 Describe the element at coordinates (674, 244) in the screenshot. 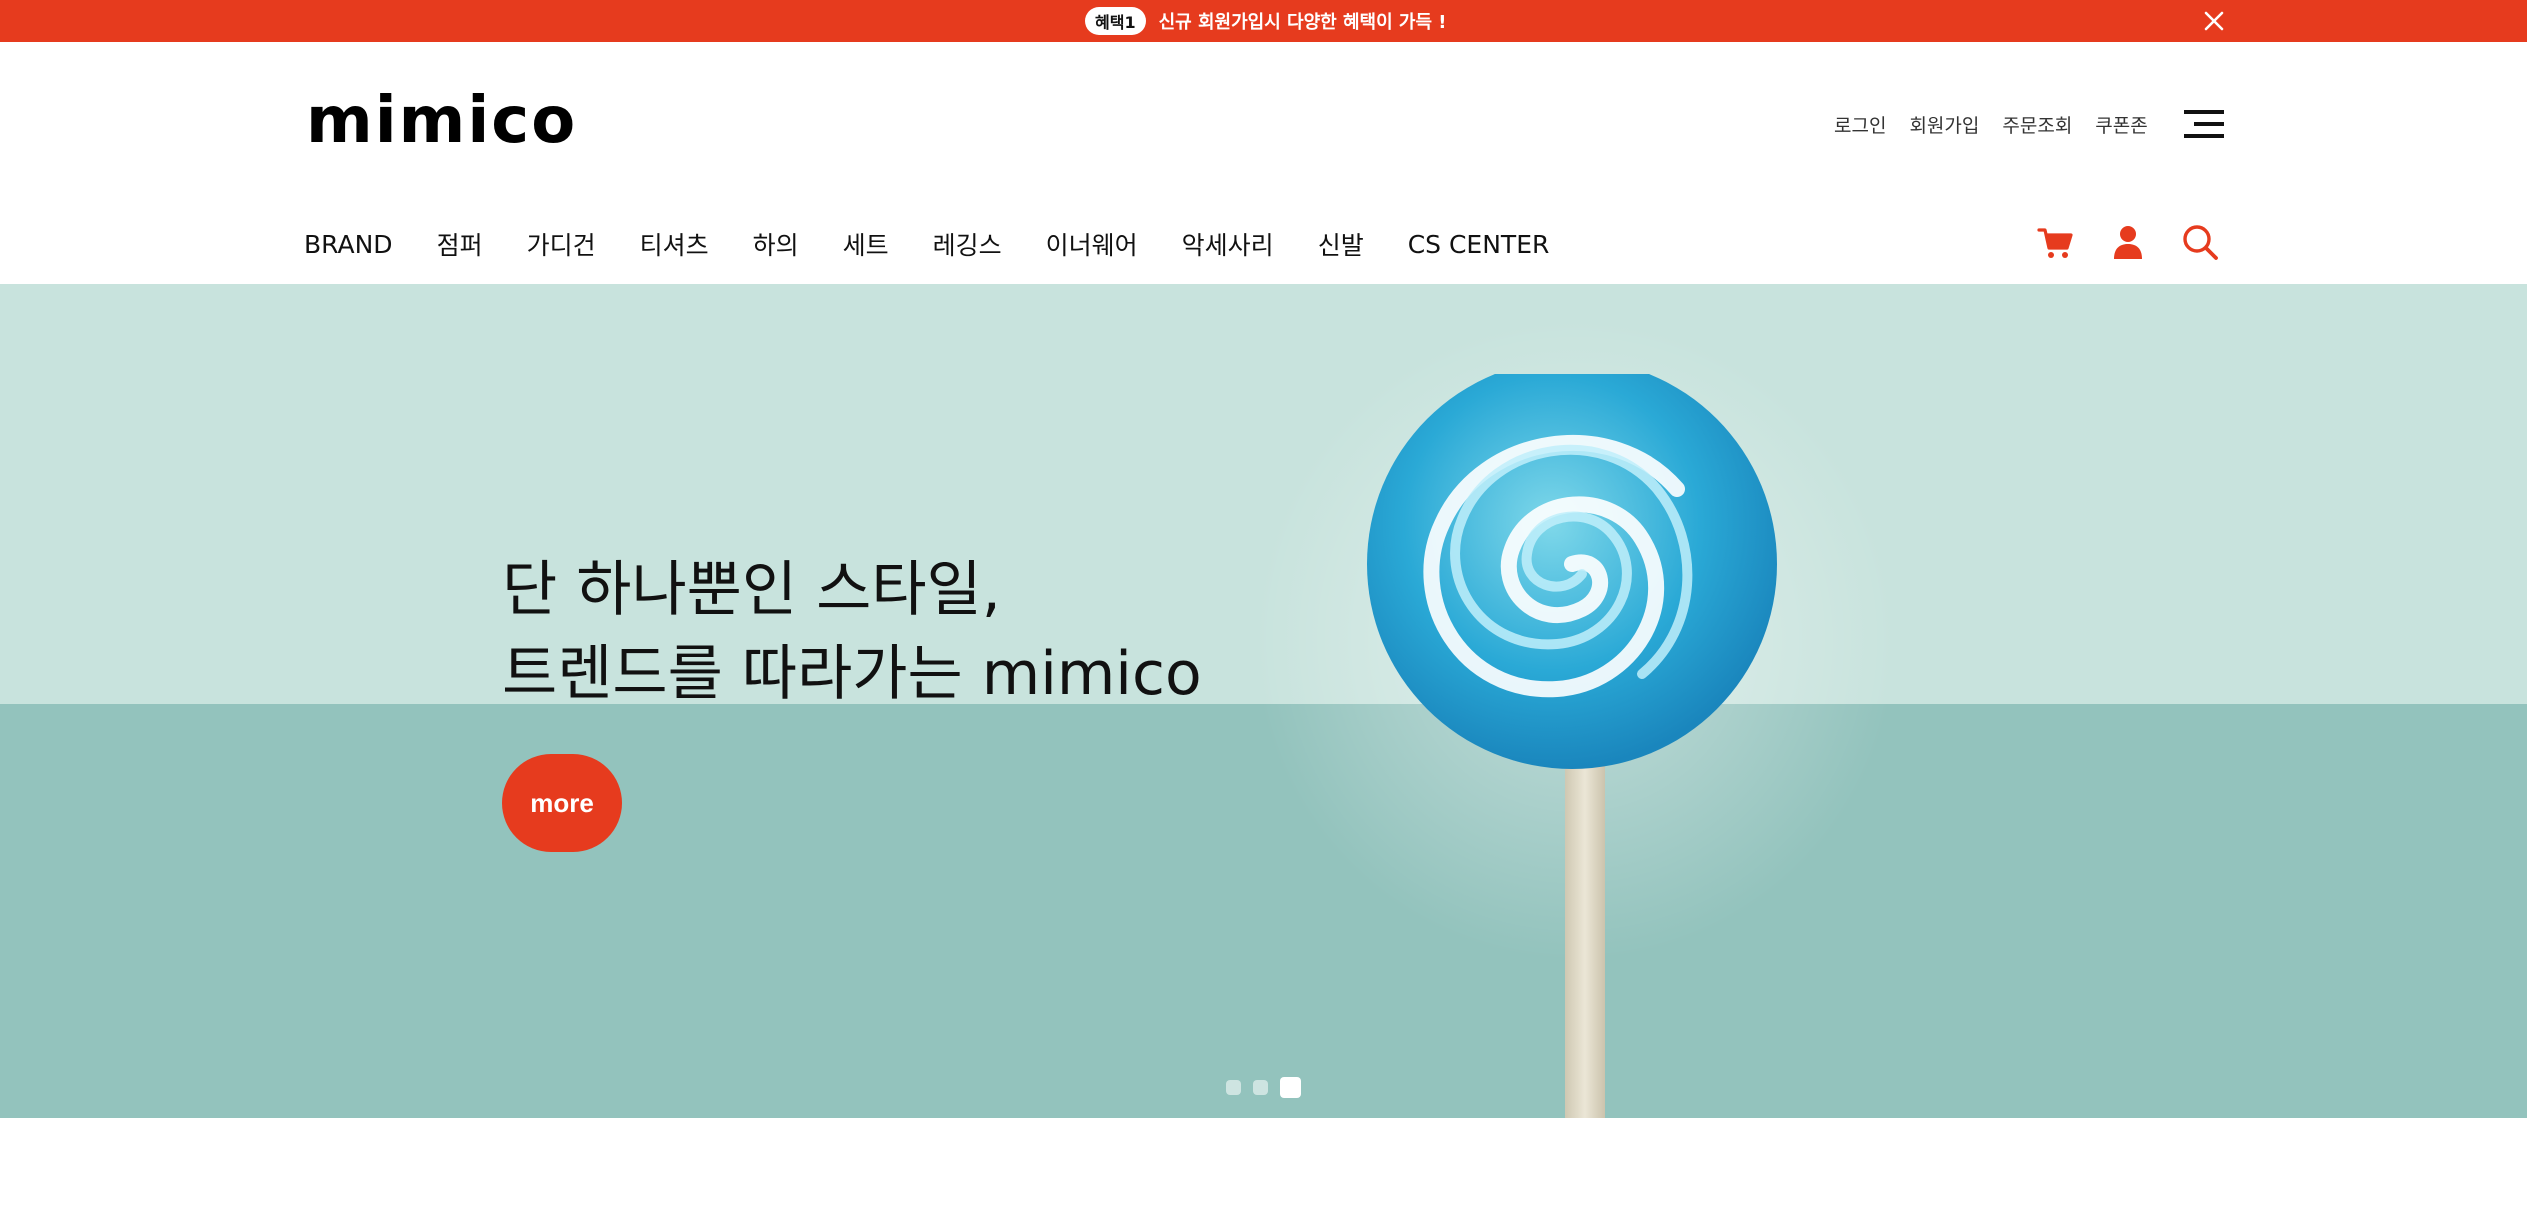

I see `nav-item-tshirt: 티셔츠` at that location.